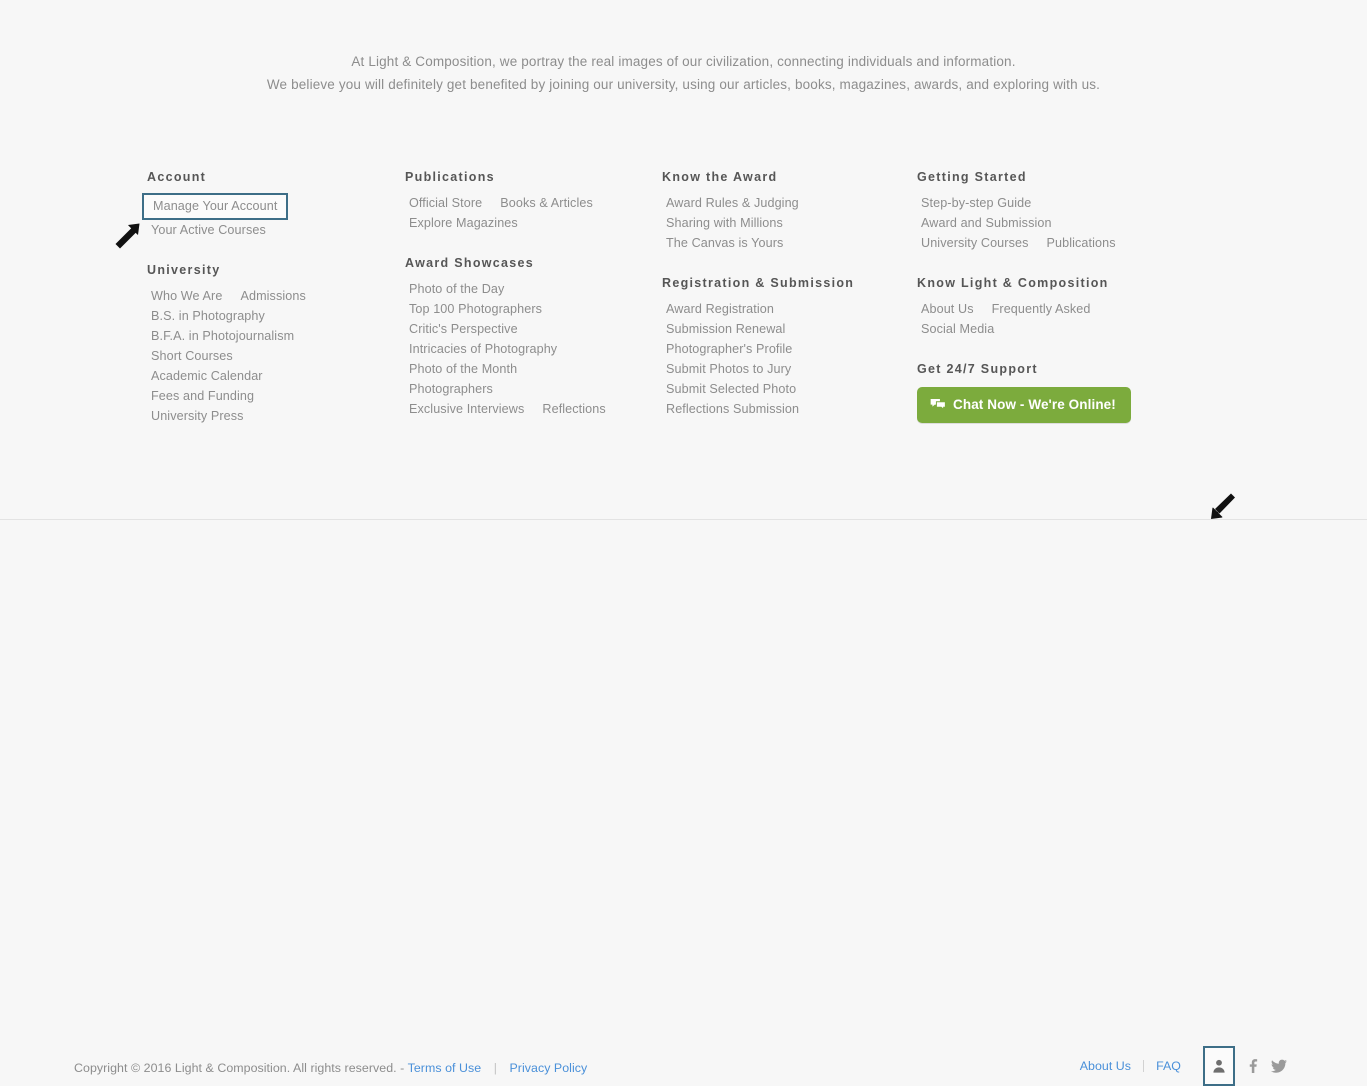 This screenshot has height=1086, width=1367. What do you see at coordinates (187, 296) in the screenshot?
I see `footer-link-who-we-are: Who We Are` at bounding box center [187, 296].